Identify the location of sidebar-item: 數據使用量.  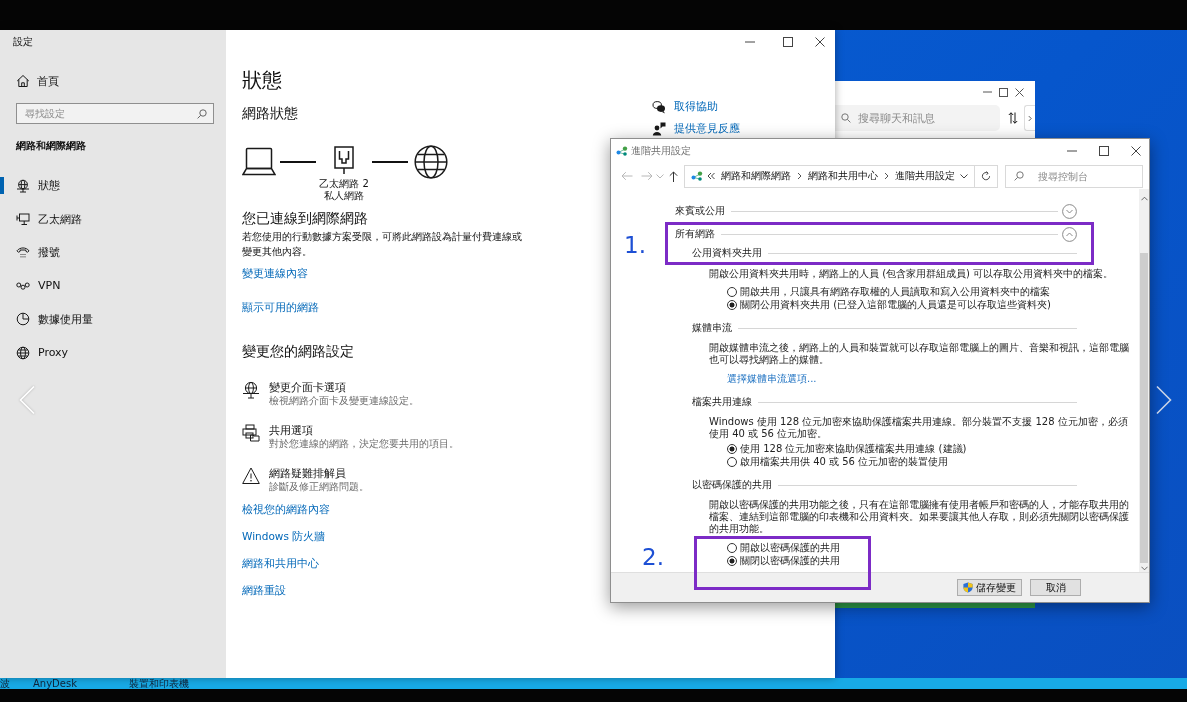
(113, 319).